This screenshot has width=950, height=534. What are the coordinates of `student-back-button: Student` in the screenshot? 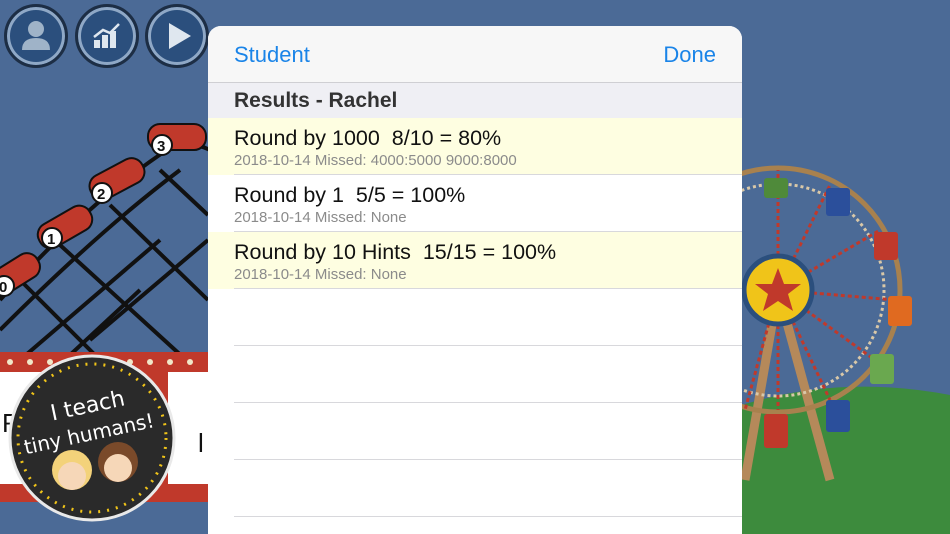 It's located at (272, 55).